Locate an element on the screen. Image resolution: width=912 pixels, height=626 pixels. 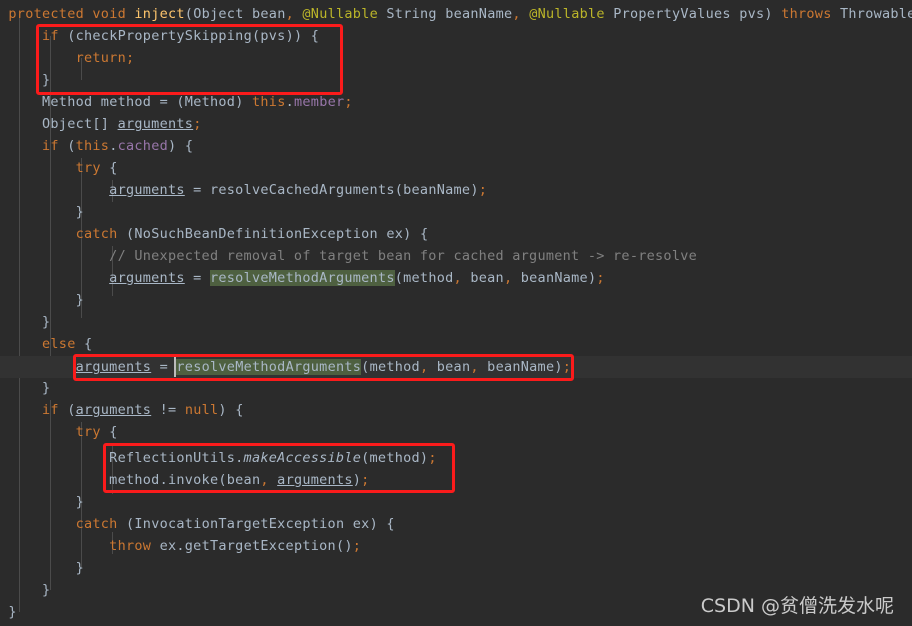
text-caret is located at coordinates (175, 367).